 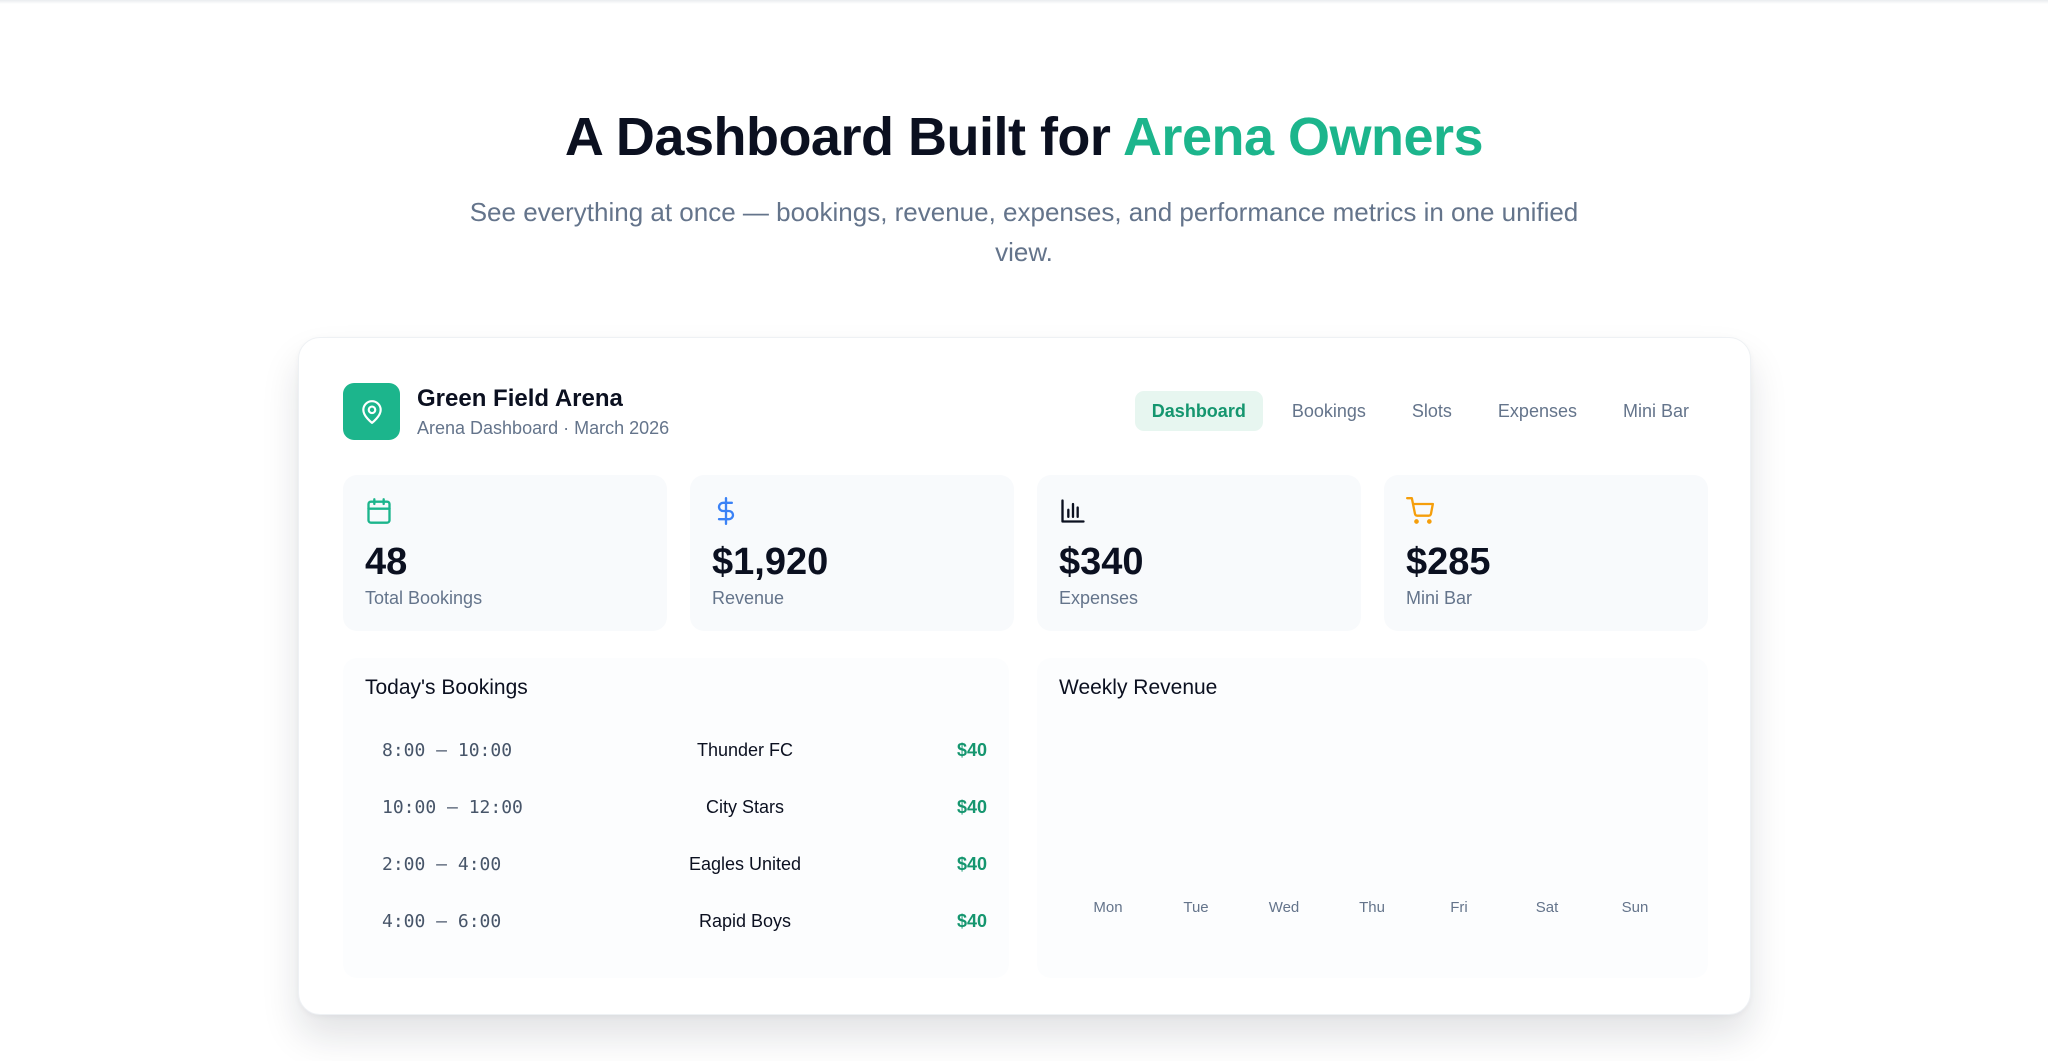 I want to click on stat-label: Expenses, so click(x=1099, y=598).